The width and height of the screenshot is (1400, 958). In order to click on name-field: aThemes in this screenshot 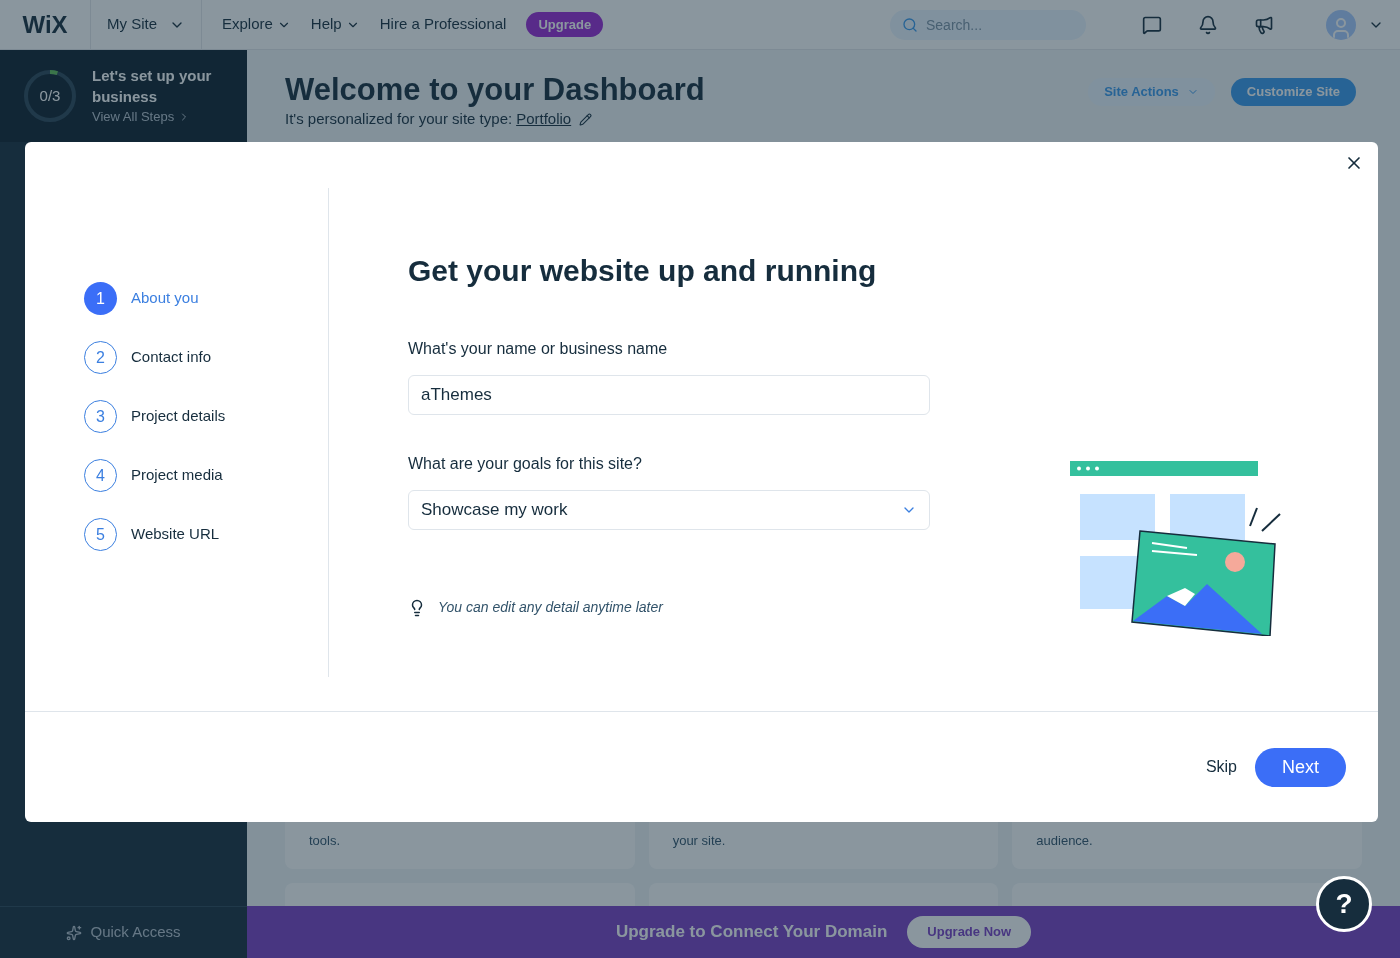, I will do `click(669, 395)`.